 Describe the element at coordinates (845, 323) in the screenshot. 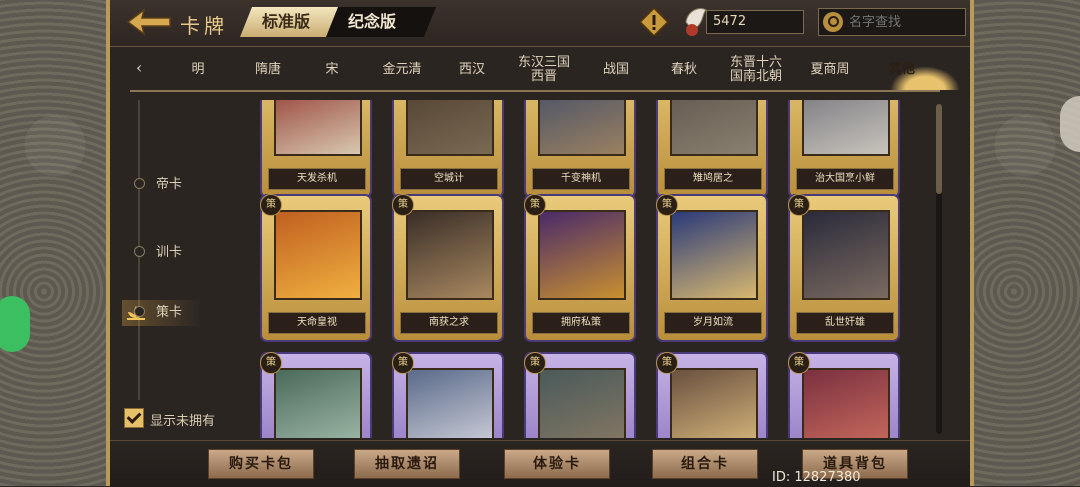

I see `card-name: 乱世奸雄` at that location.